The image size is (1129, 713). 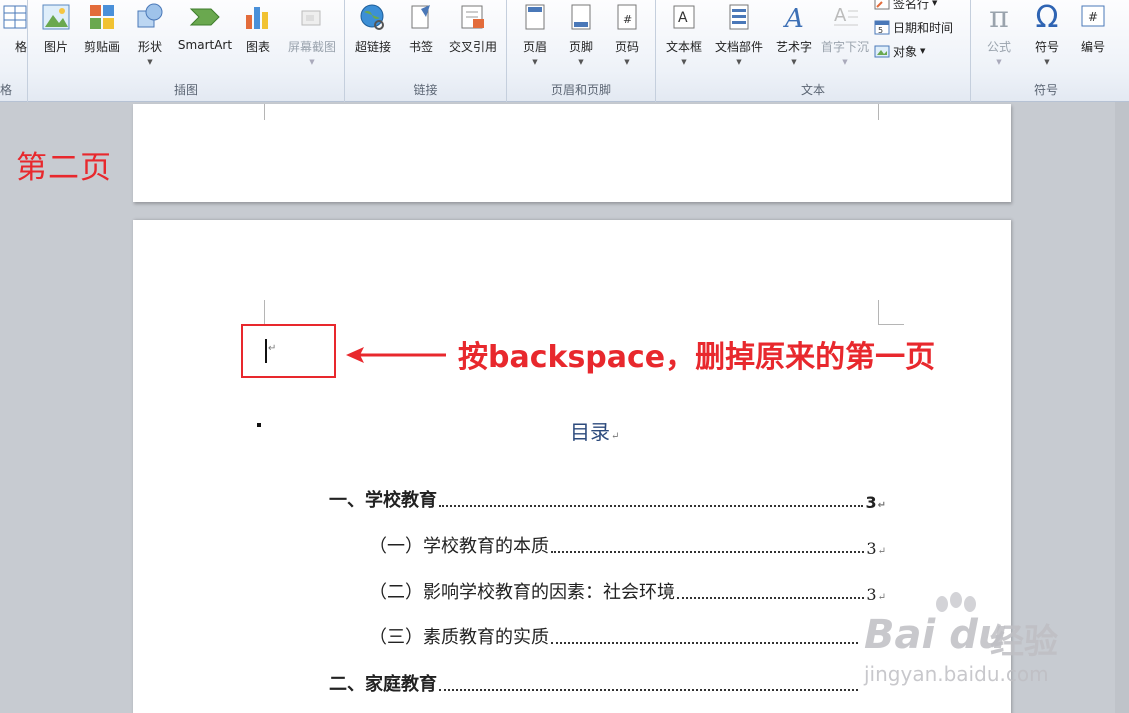 I want to click on equation-dropdown-icon: ▼, so click(x=998, y=62).